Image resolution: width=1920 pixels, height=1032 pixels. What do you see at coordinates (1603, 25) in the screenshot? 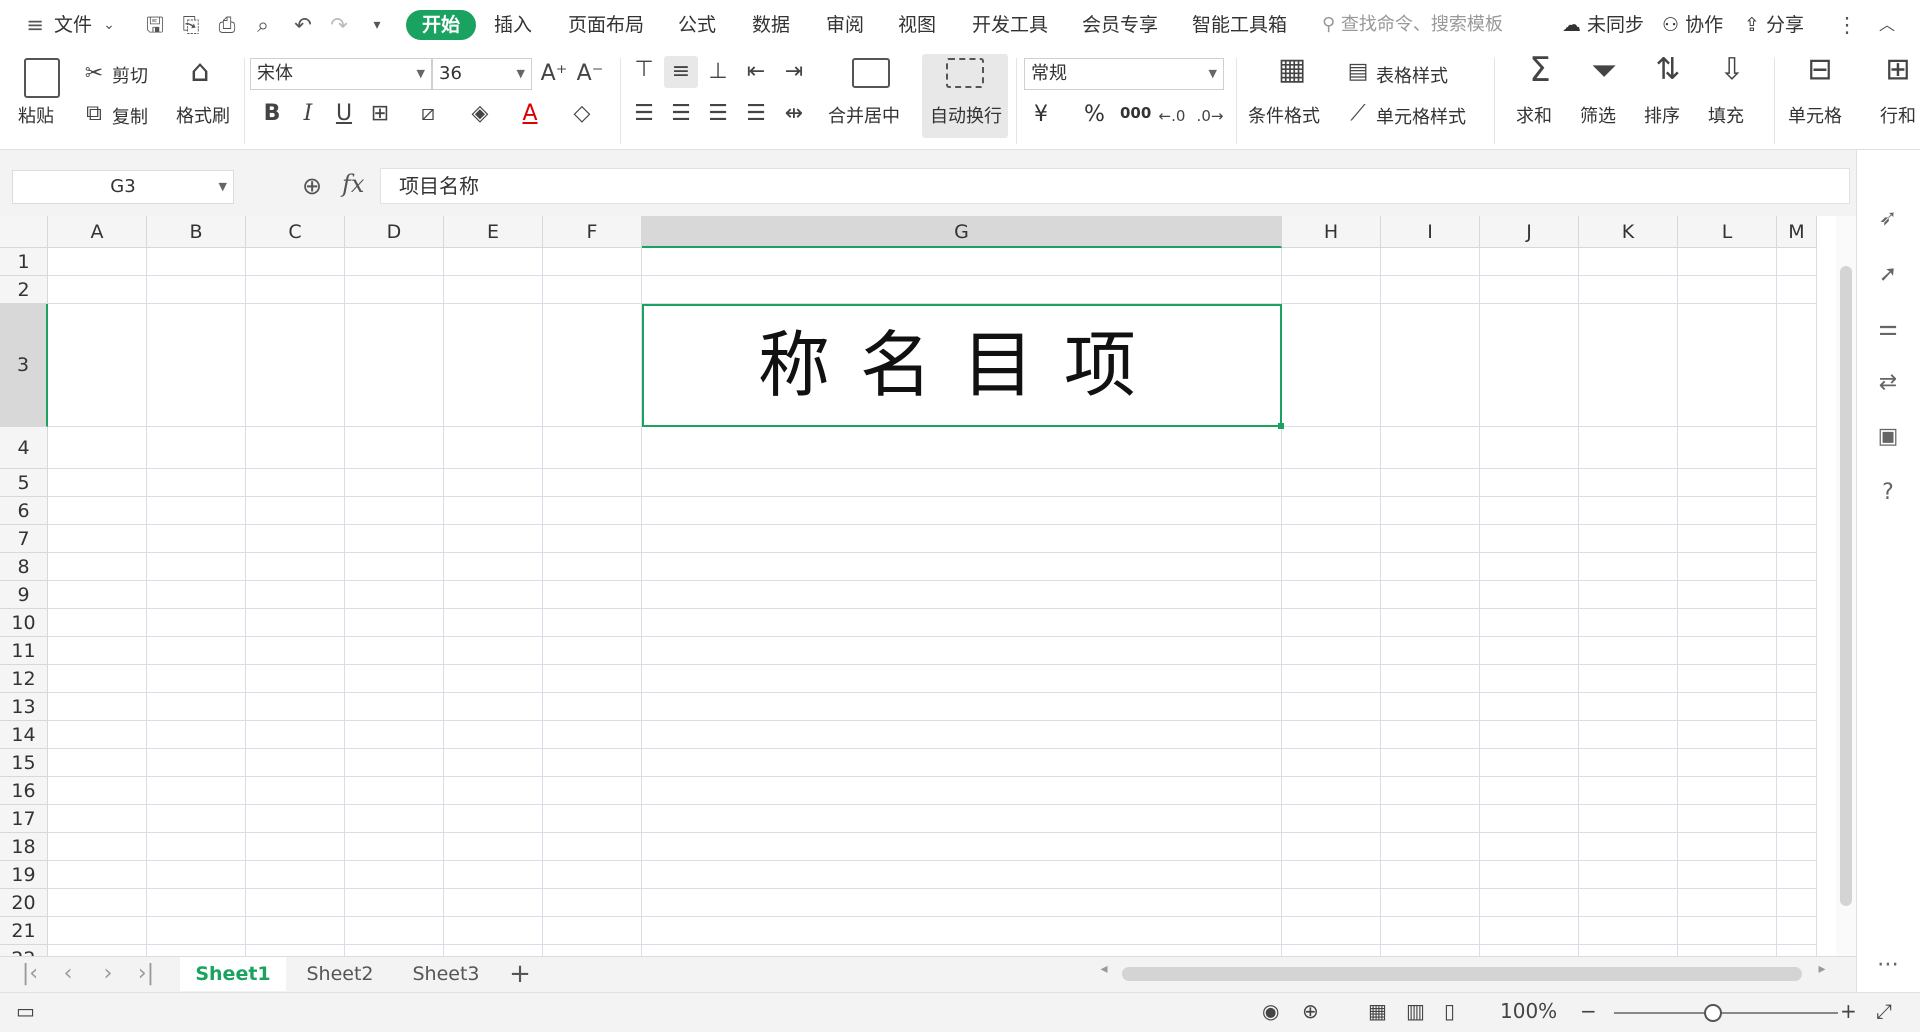
I see `sync-status: ☁ 未同步` at bounding box center [1603, 25].